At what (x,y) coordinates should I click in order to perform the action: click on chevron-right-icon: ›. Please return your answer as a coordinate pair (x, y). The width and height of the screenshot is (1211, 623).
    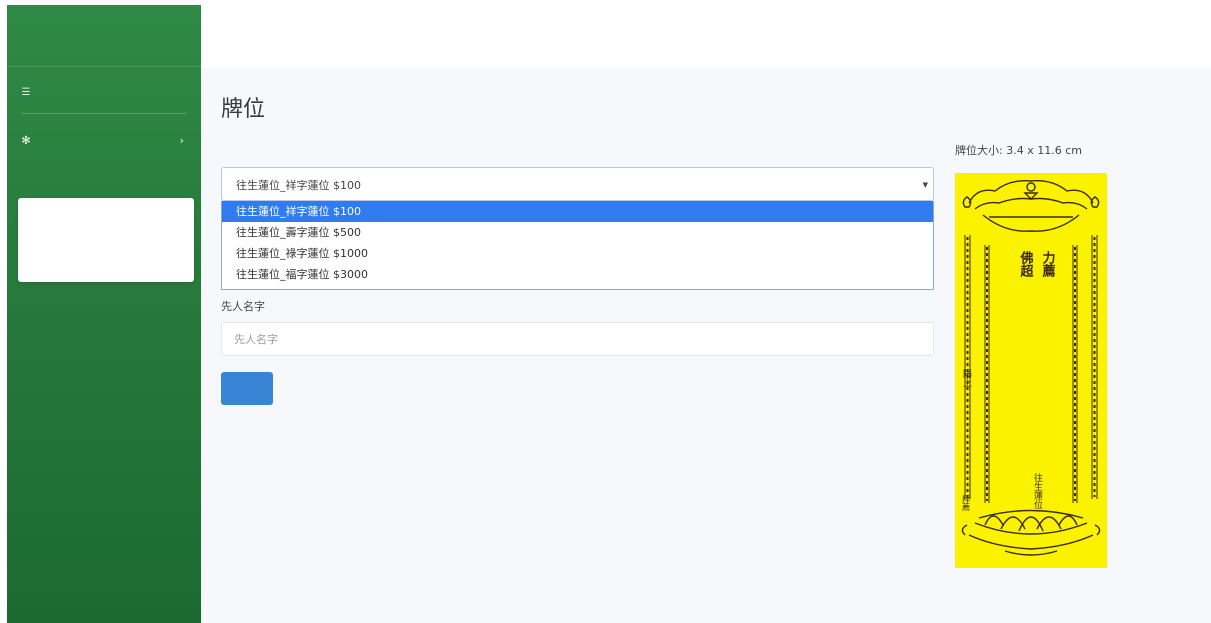
    Looking at the image, I should click on (181, 140).